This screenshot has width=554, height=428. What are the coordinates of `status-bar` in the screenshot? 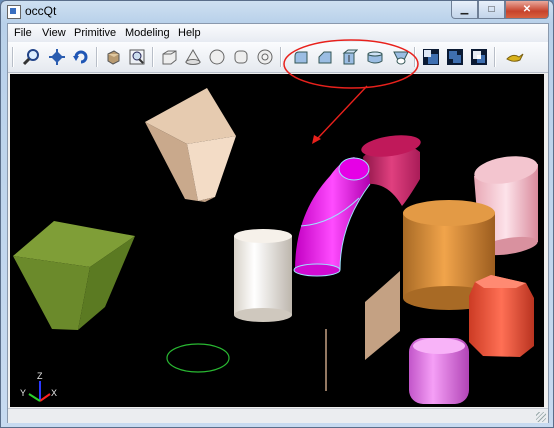 It's located at (278, 415).